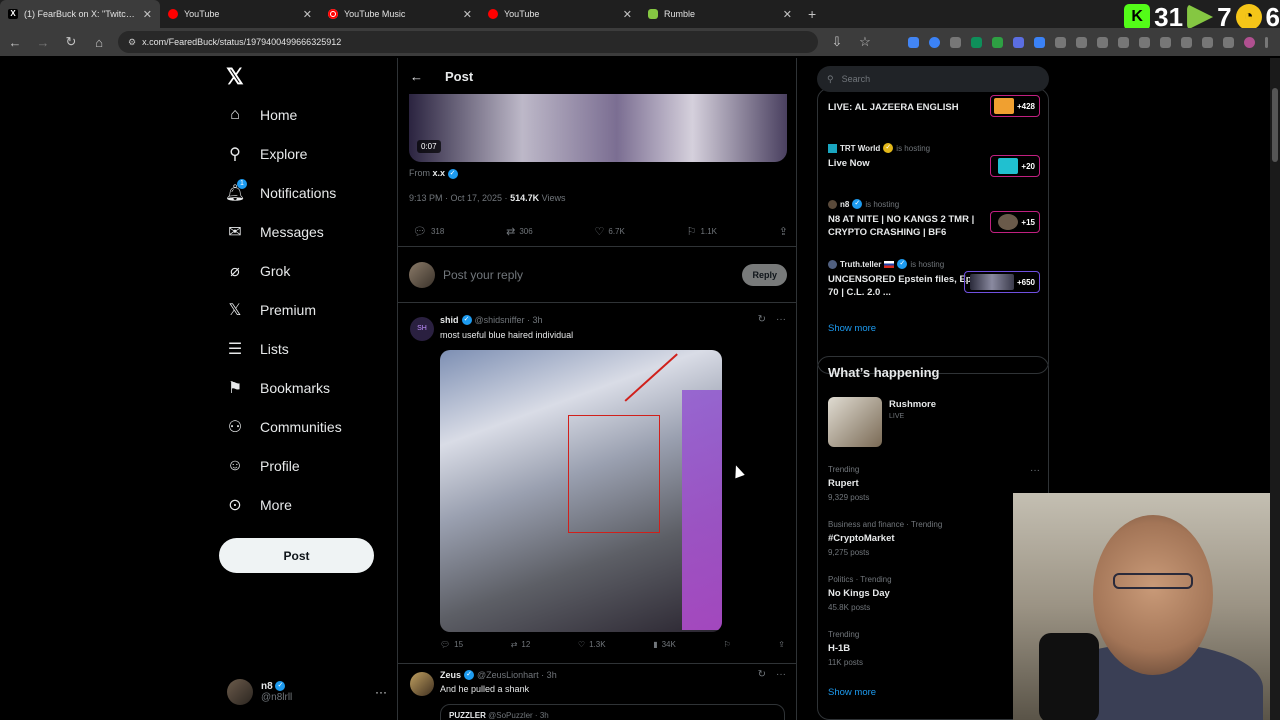 The height and width of the screenshot is (720, 1280). What do you see at coordinates (764, 274) in the screenshot?
I see `reply-button: Reply` at bounding box center [764, 274].